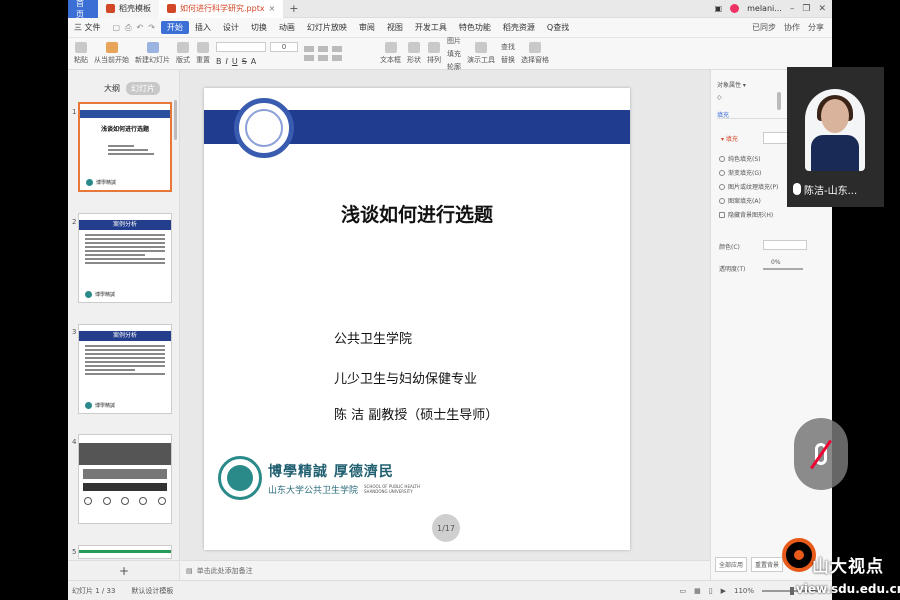  Describe the element at coordinates (125, 147) in the screenshot. I see `slide-thumbnail-1: 浅谈如何进行选题 博學精誠` at that location.